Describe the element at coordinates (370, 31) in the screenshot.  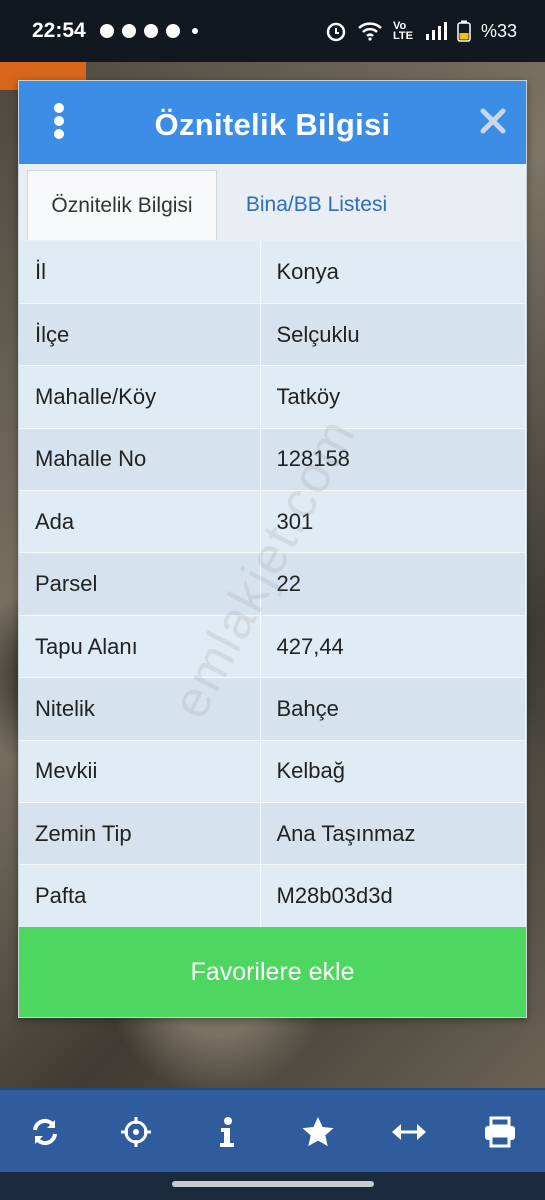
I see `wifi-icon` at that location.